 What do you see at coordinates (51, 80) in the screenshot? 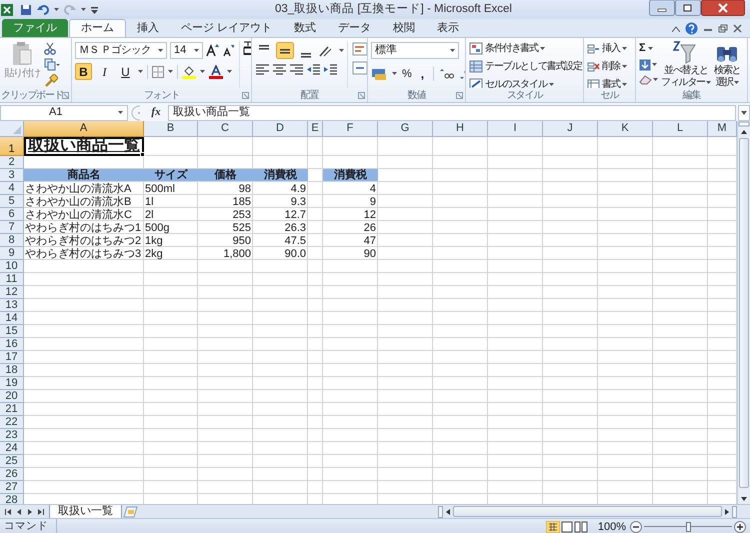
I see `paintbrush-icon` at bounding box center [51, 80].